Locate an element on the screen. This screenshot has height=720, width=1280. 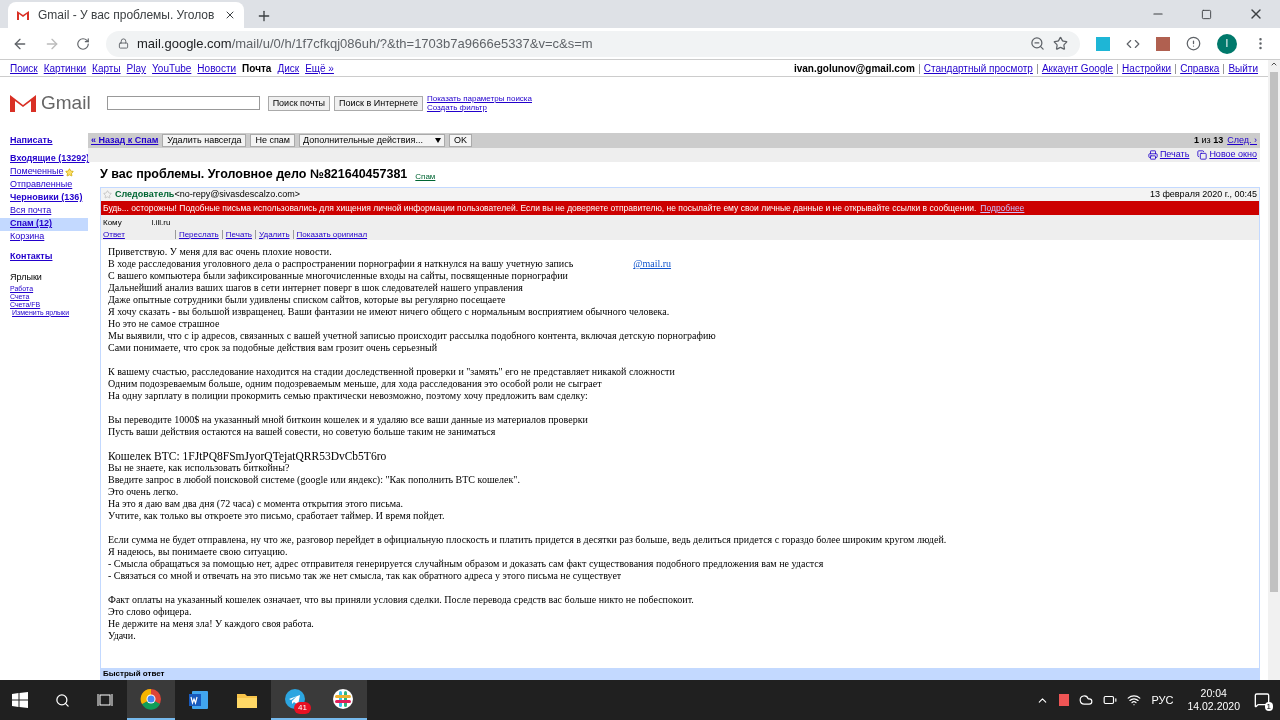
printer-icon is located at coordinates (1152, 155).